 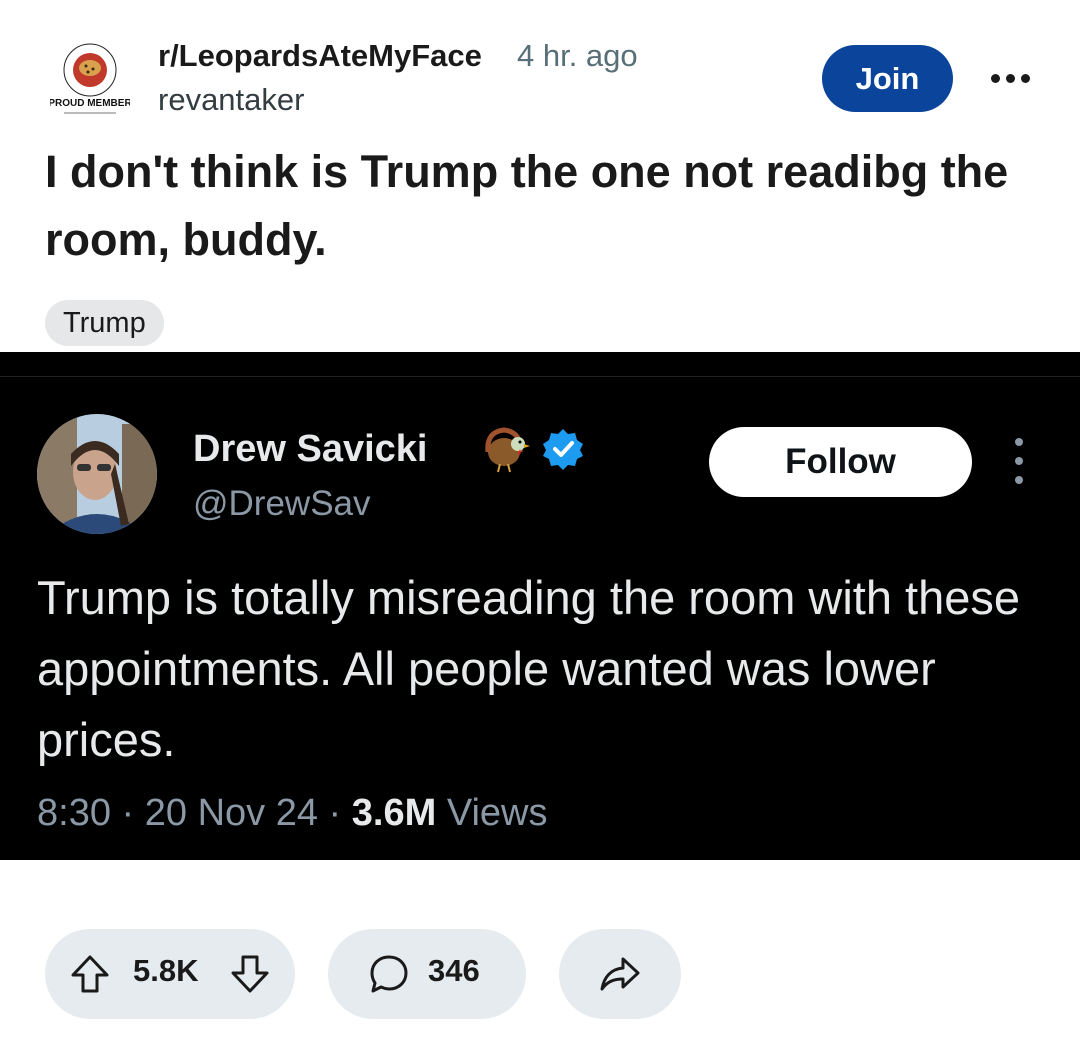 I want to click on turkey-icon, so click(x=507, y=449).